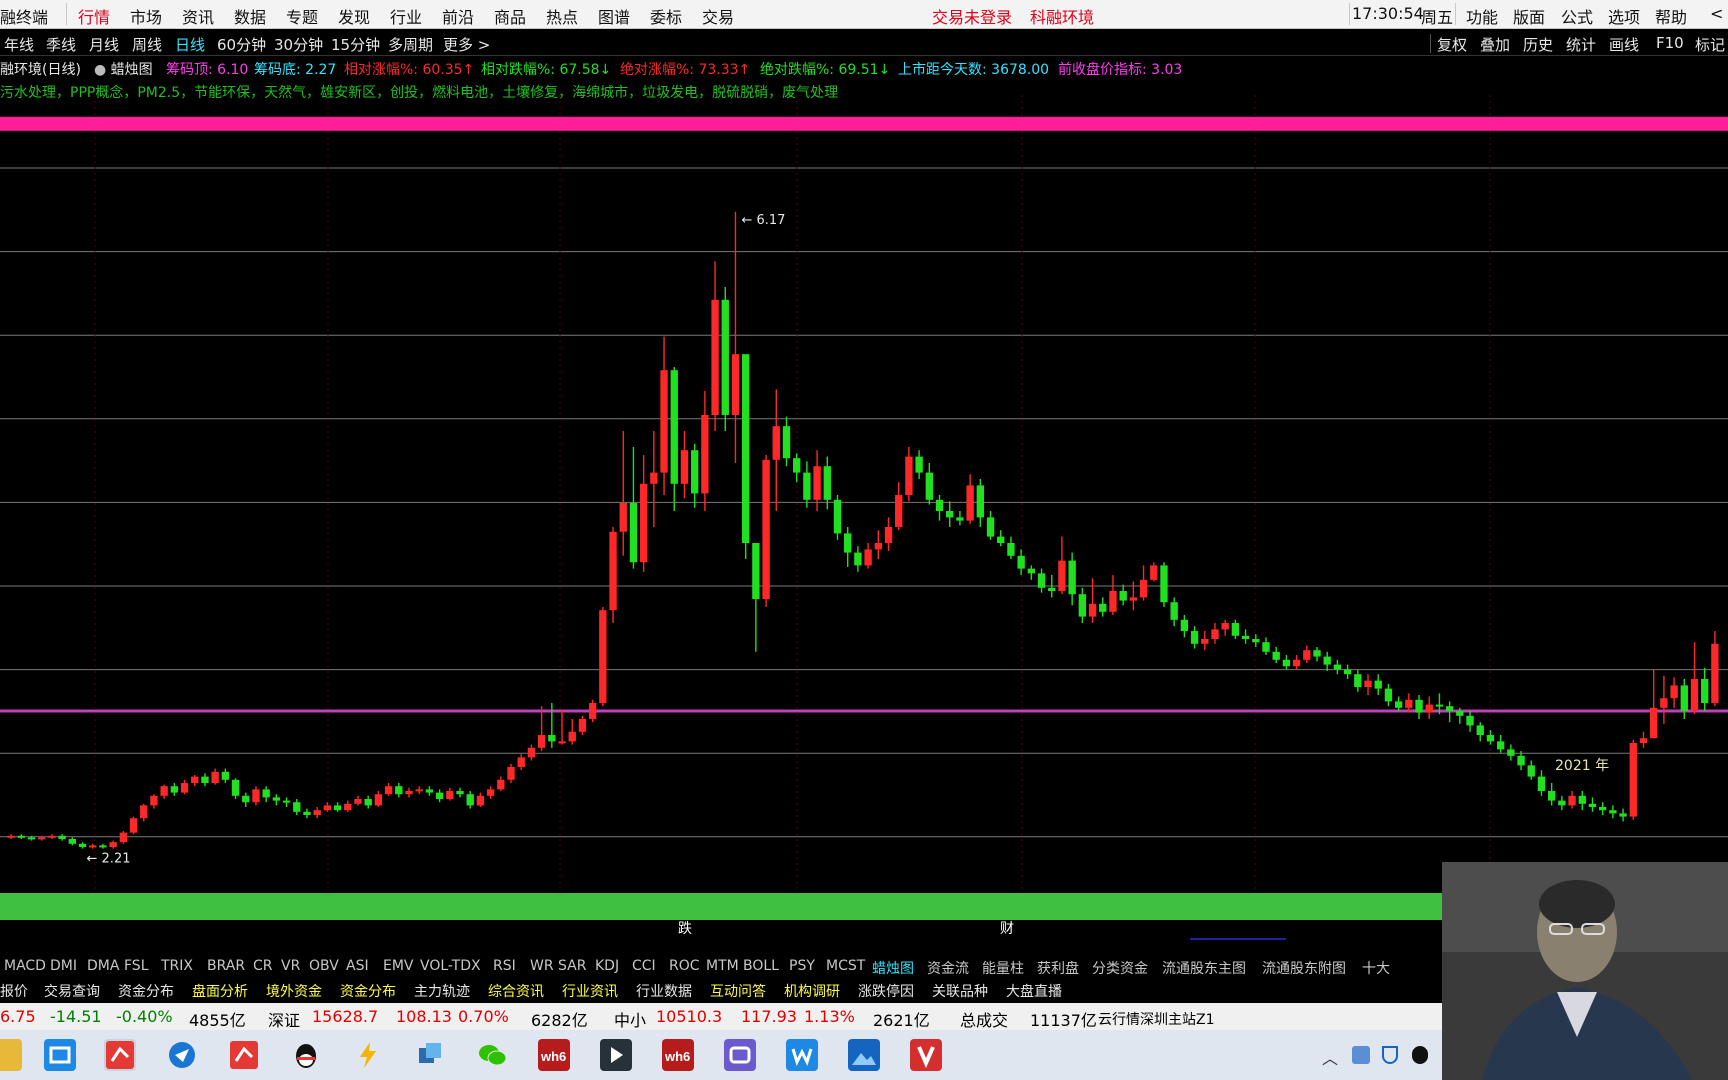 Image resolution: width=1728 pixels, height=1080 pixels. I want to click on period-day: 日线, so click(190, 44).